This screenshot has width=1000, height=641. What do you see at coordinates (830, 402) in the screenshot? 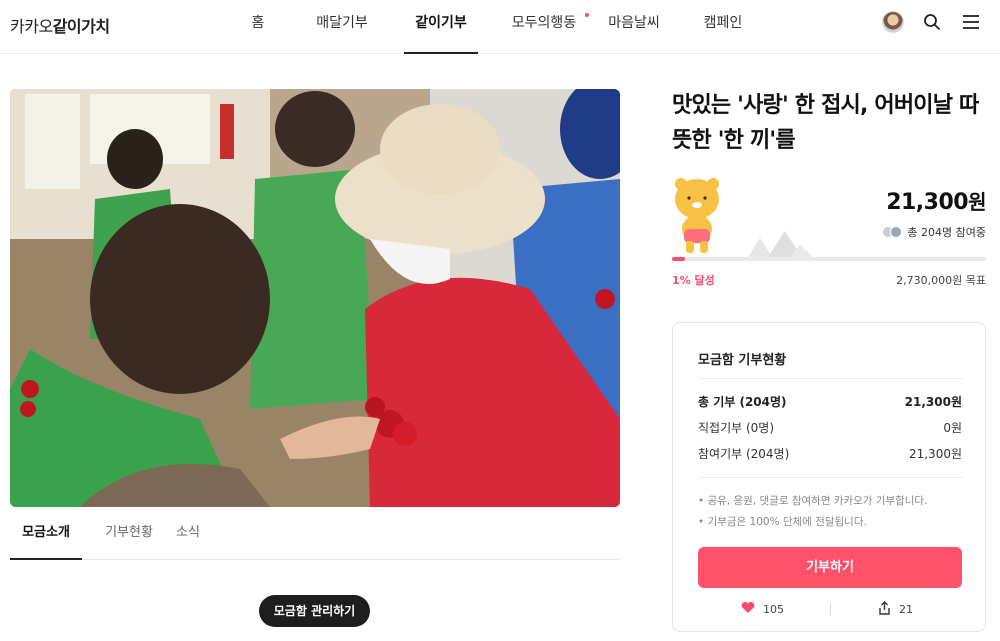
I see `total-donation-row: 총 기부 (204명) 21,300원` at bounding box center [830, 402].